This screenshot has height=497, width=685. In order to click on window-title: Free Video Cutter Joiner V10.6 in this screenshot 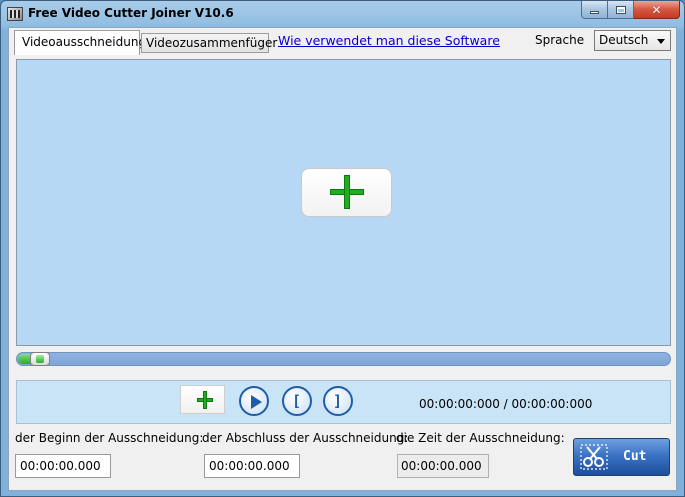, I will do `click(131, 13)`.